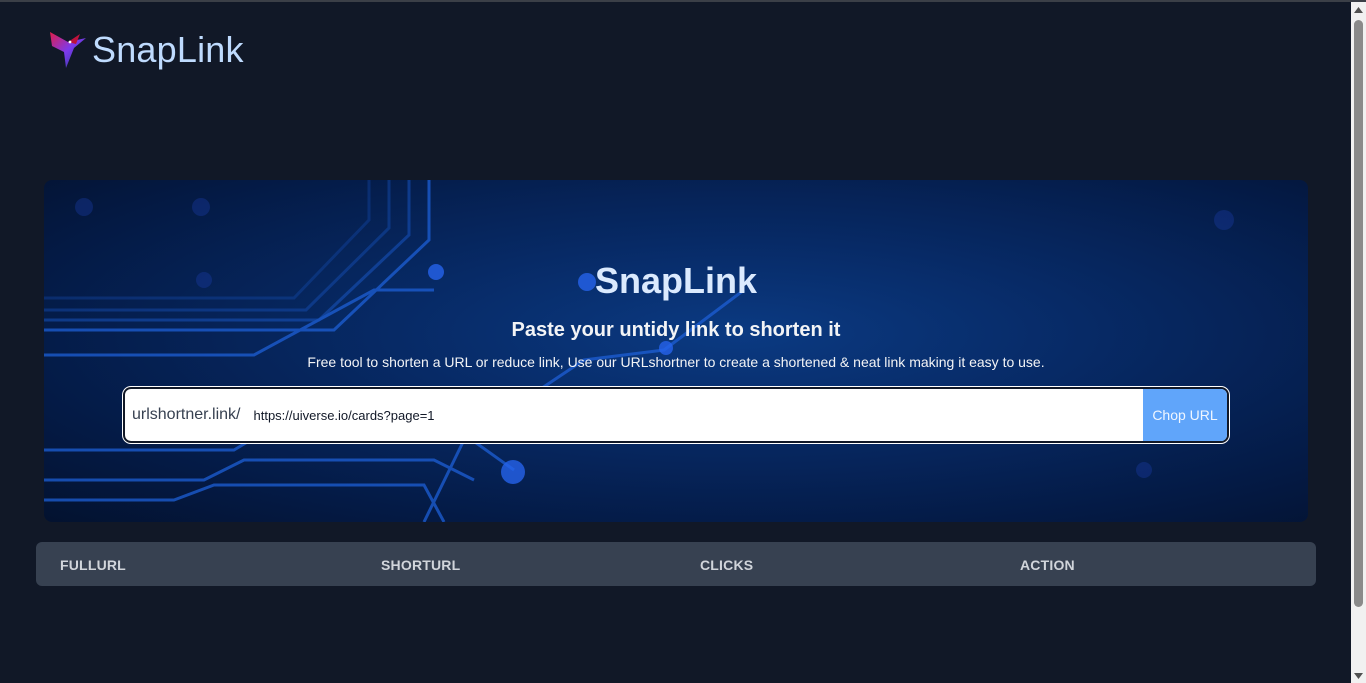 Image resolution: width=1366 pixels, height=683 pixels. I want to click on url-input, so click(691, 415).